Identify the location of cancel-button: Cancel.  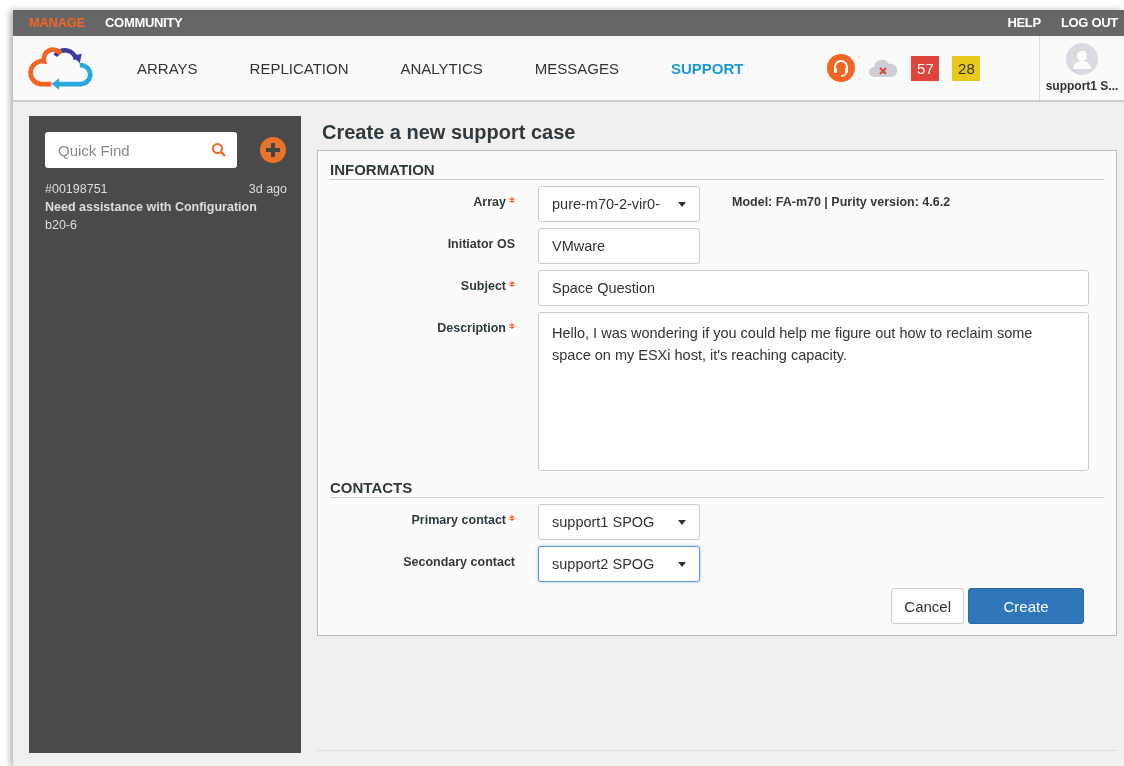
(927, 606).